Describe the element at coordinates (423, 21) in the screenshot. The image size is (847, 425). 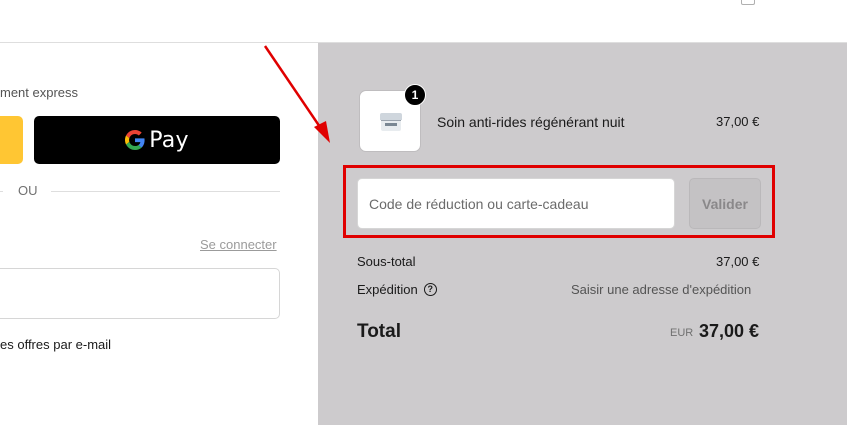
I see `top-bar` at that location.